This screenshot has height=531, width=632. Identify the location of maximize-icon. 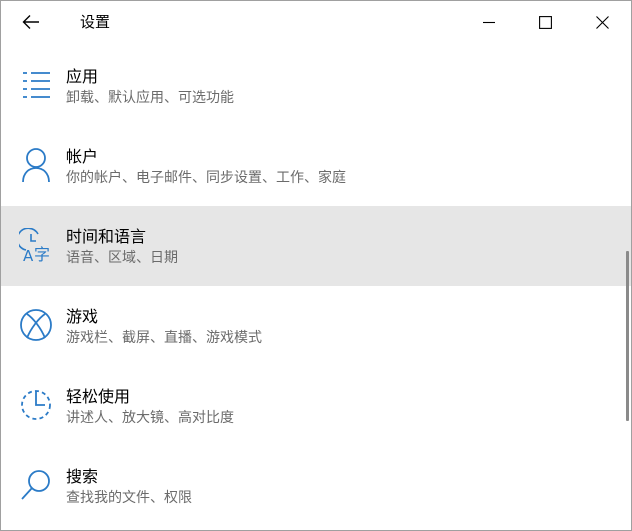
(545, 22).